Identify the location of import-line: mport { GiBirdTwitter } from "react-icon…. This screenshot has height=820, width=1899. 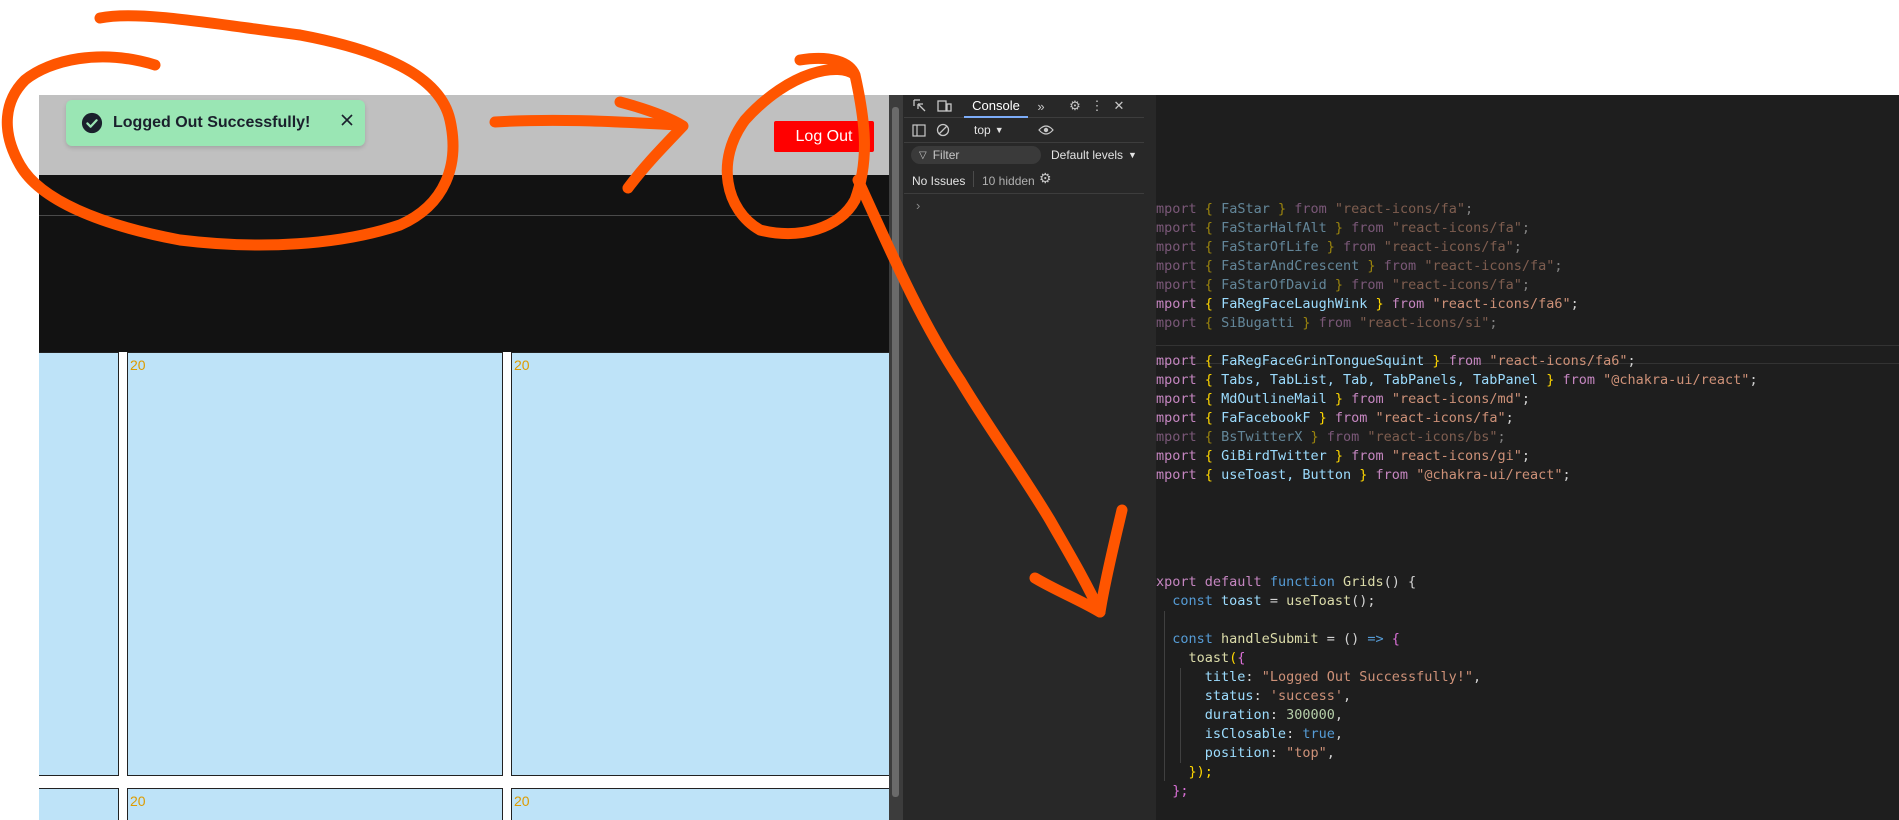
(1343, 456).